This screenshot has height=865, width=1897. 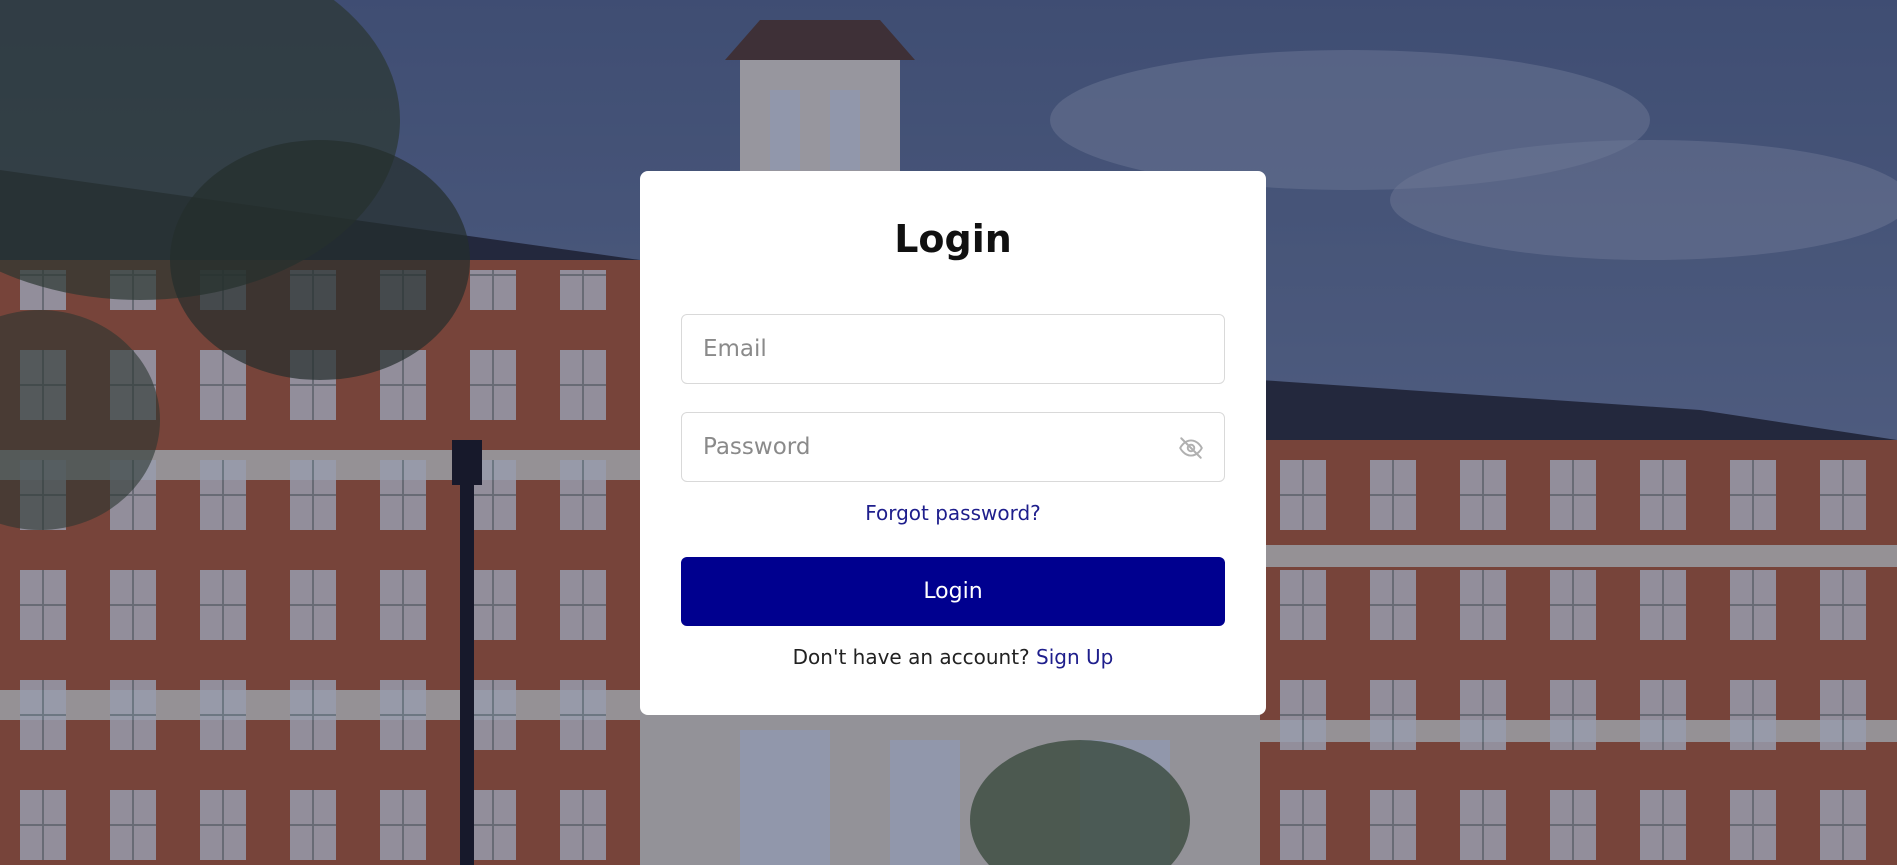 I want to click on email-field-container, so click(x=953, y=349).